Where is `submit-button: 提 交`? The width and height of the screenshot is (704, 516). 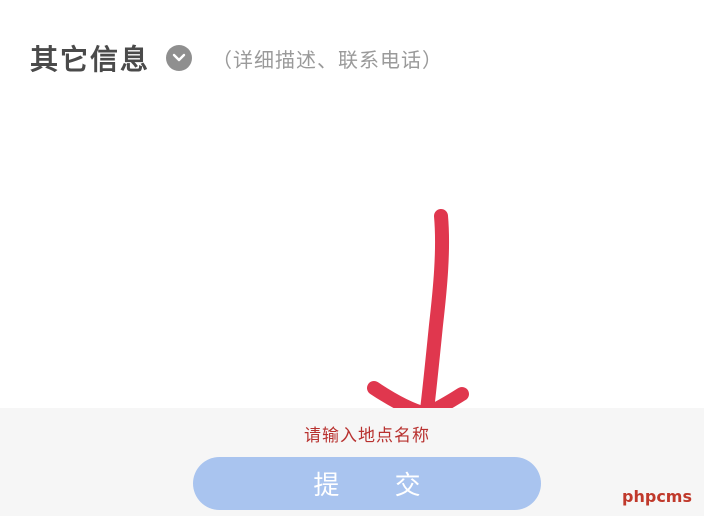
submit-button: 提 交 is located at coordinates (367, 483).